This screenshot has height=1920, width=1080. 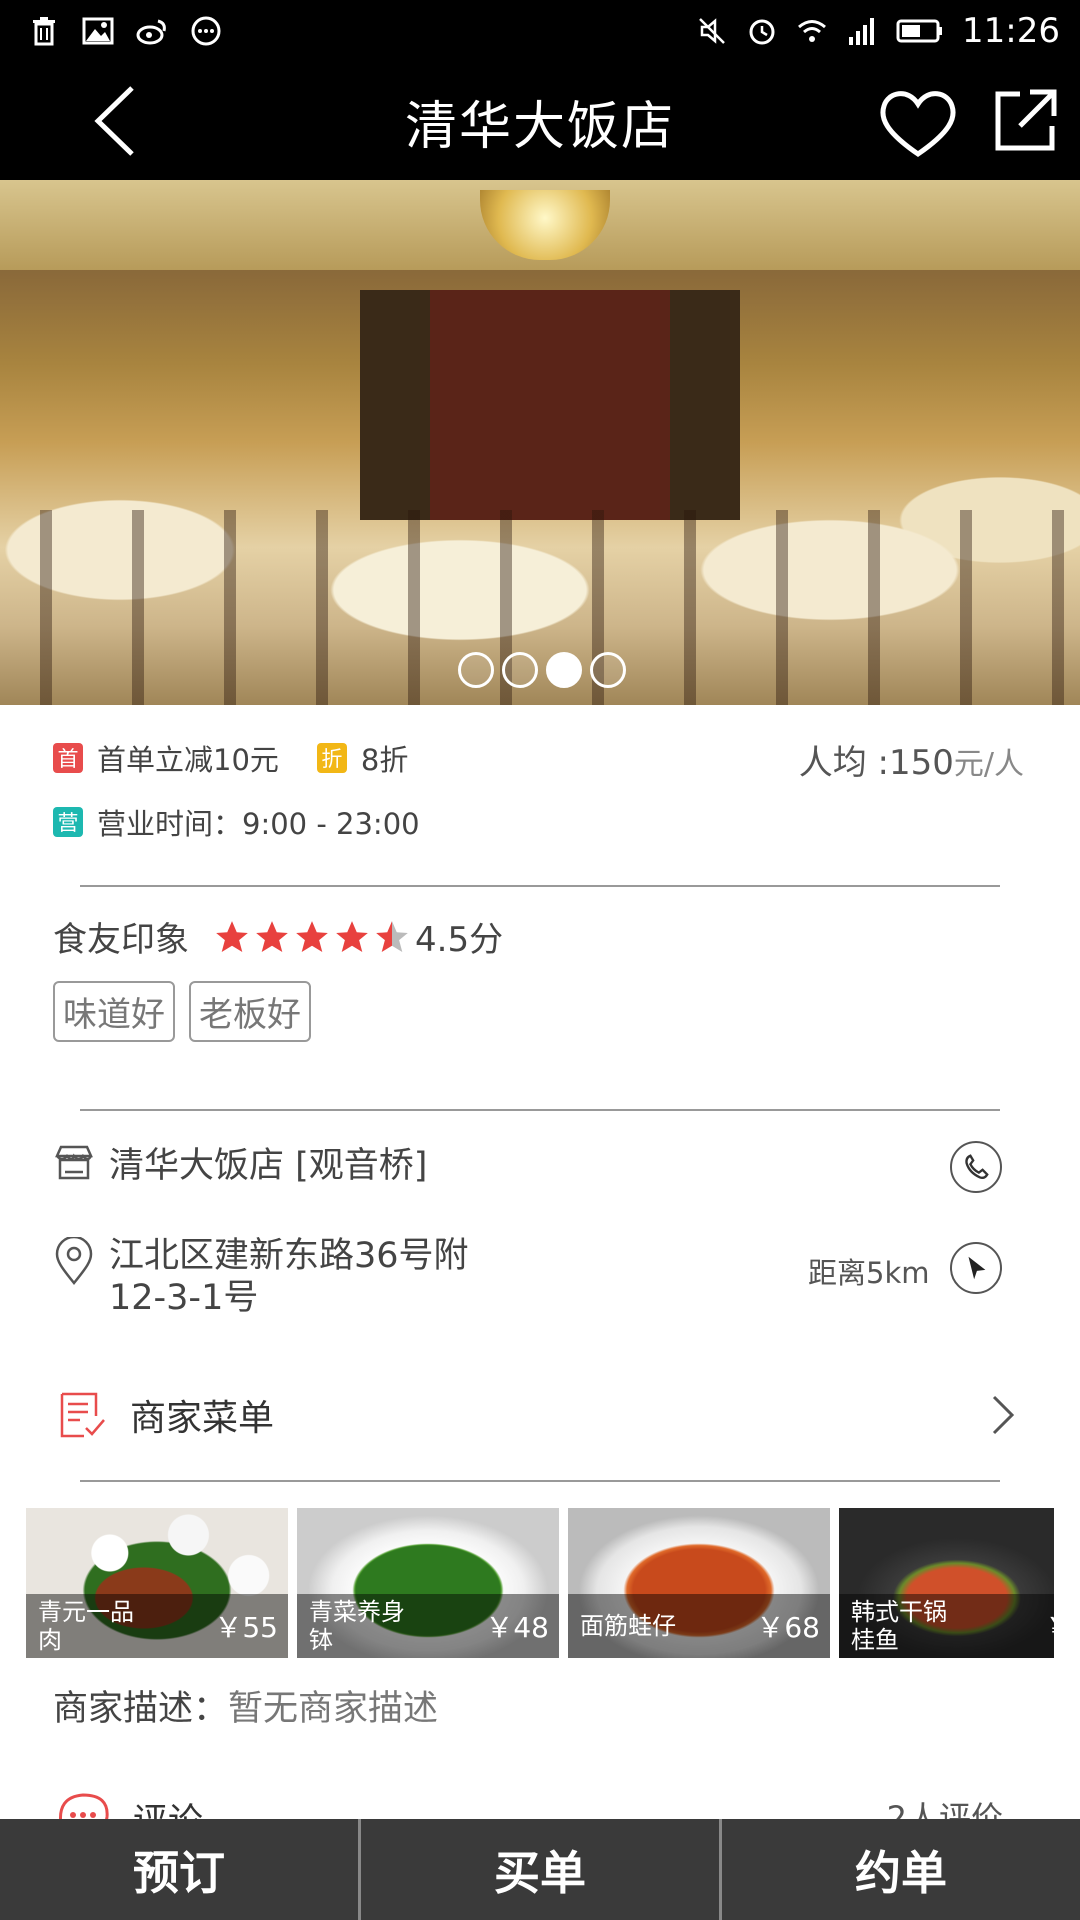 I want to click on impression-tag: 味道好, so click(x=114, y=1011).